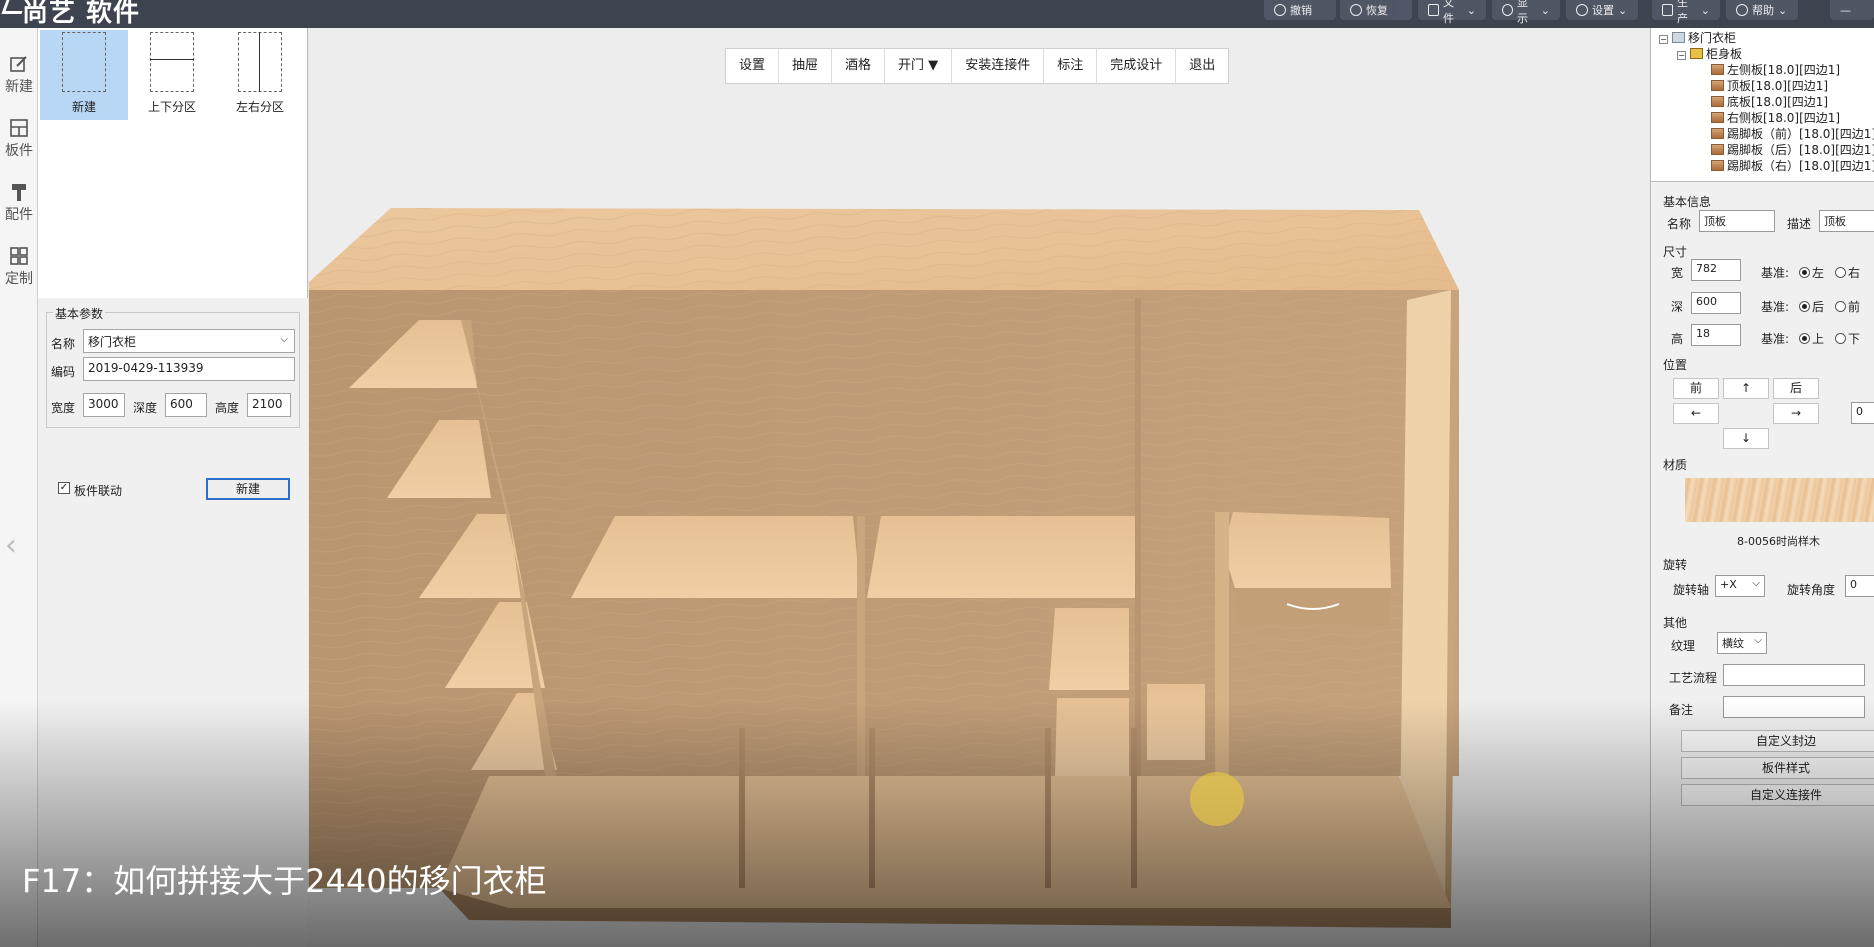 The height and width of the screenshot is (947, 1874). Describe the element at coordinates (1779, 500) in the screenshot. I see `material-swatch` at that location.